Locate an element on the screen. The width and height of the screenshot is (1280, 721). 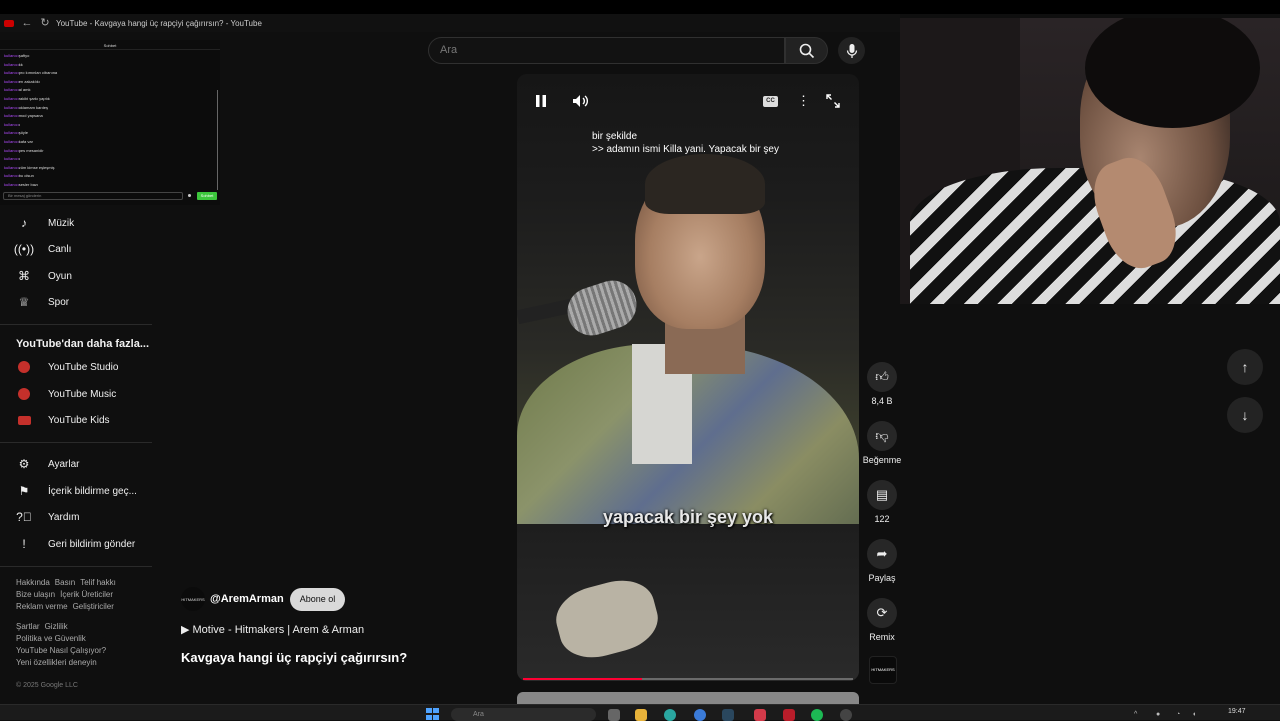
chat-message: kullanıcımod yapsana is located at coordinates (110, 116).